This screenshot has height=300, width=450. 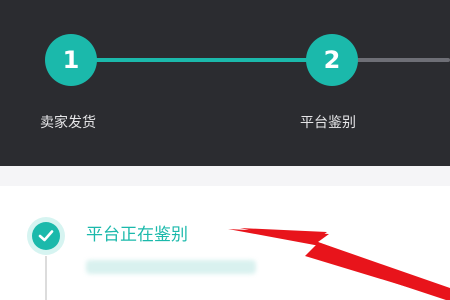 What do you see at coordinates (68, 123) in the screenshot?
I see `step-1-label: 卖家发货` at bounding box center [68, 123].